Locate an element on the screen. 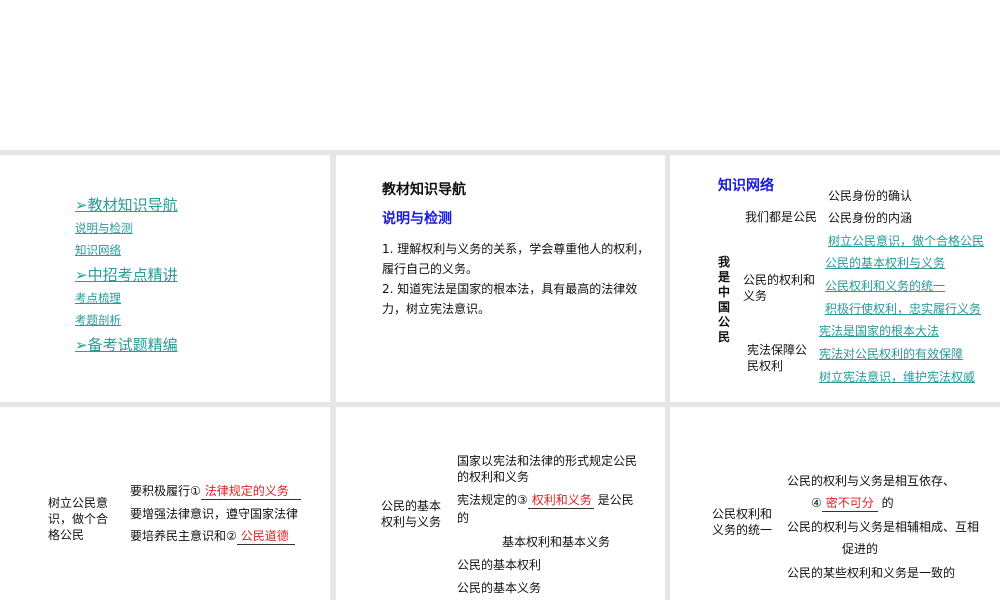  branch-1-item: 公民身份的内涵 is located at coordinates (870, 218).